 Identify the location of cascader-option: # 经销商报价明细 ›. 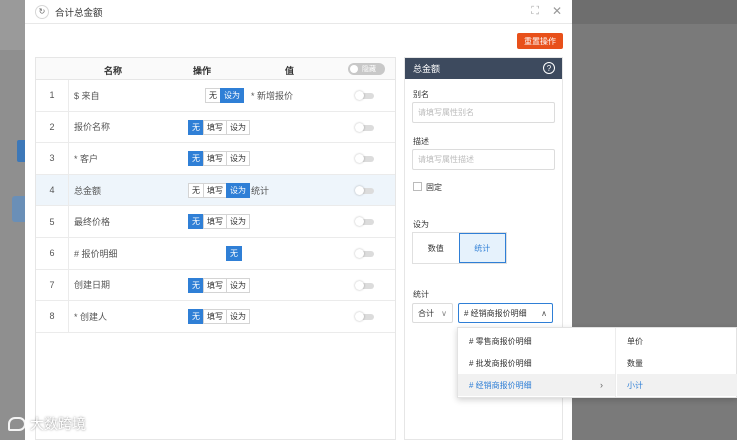
(536, 385).